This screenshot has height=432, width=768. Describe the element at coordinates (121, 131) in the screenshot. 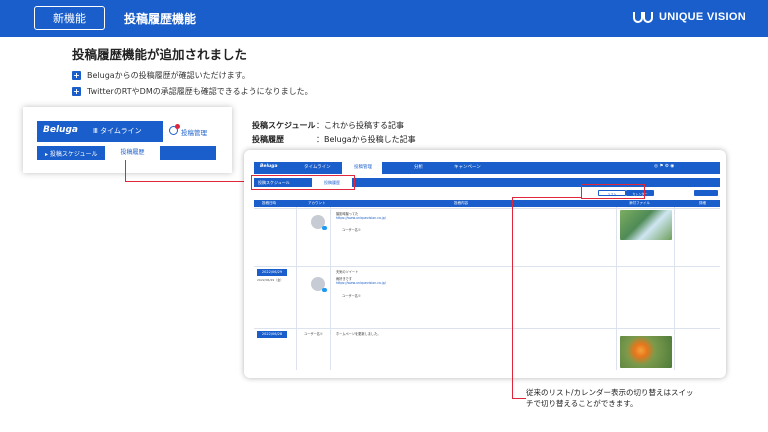

I see `nav-timeline-label: タイムライン` at that location.